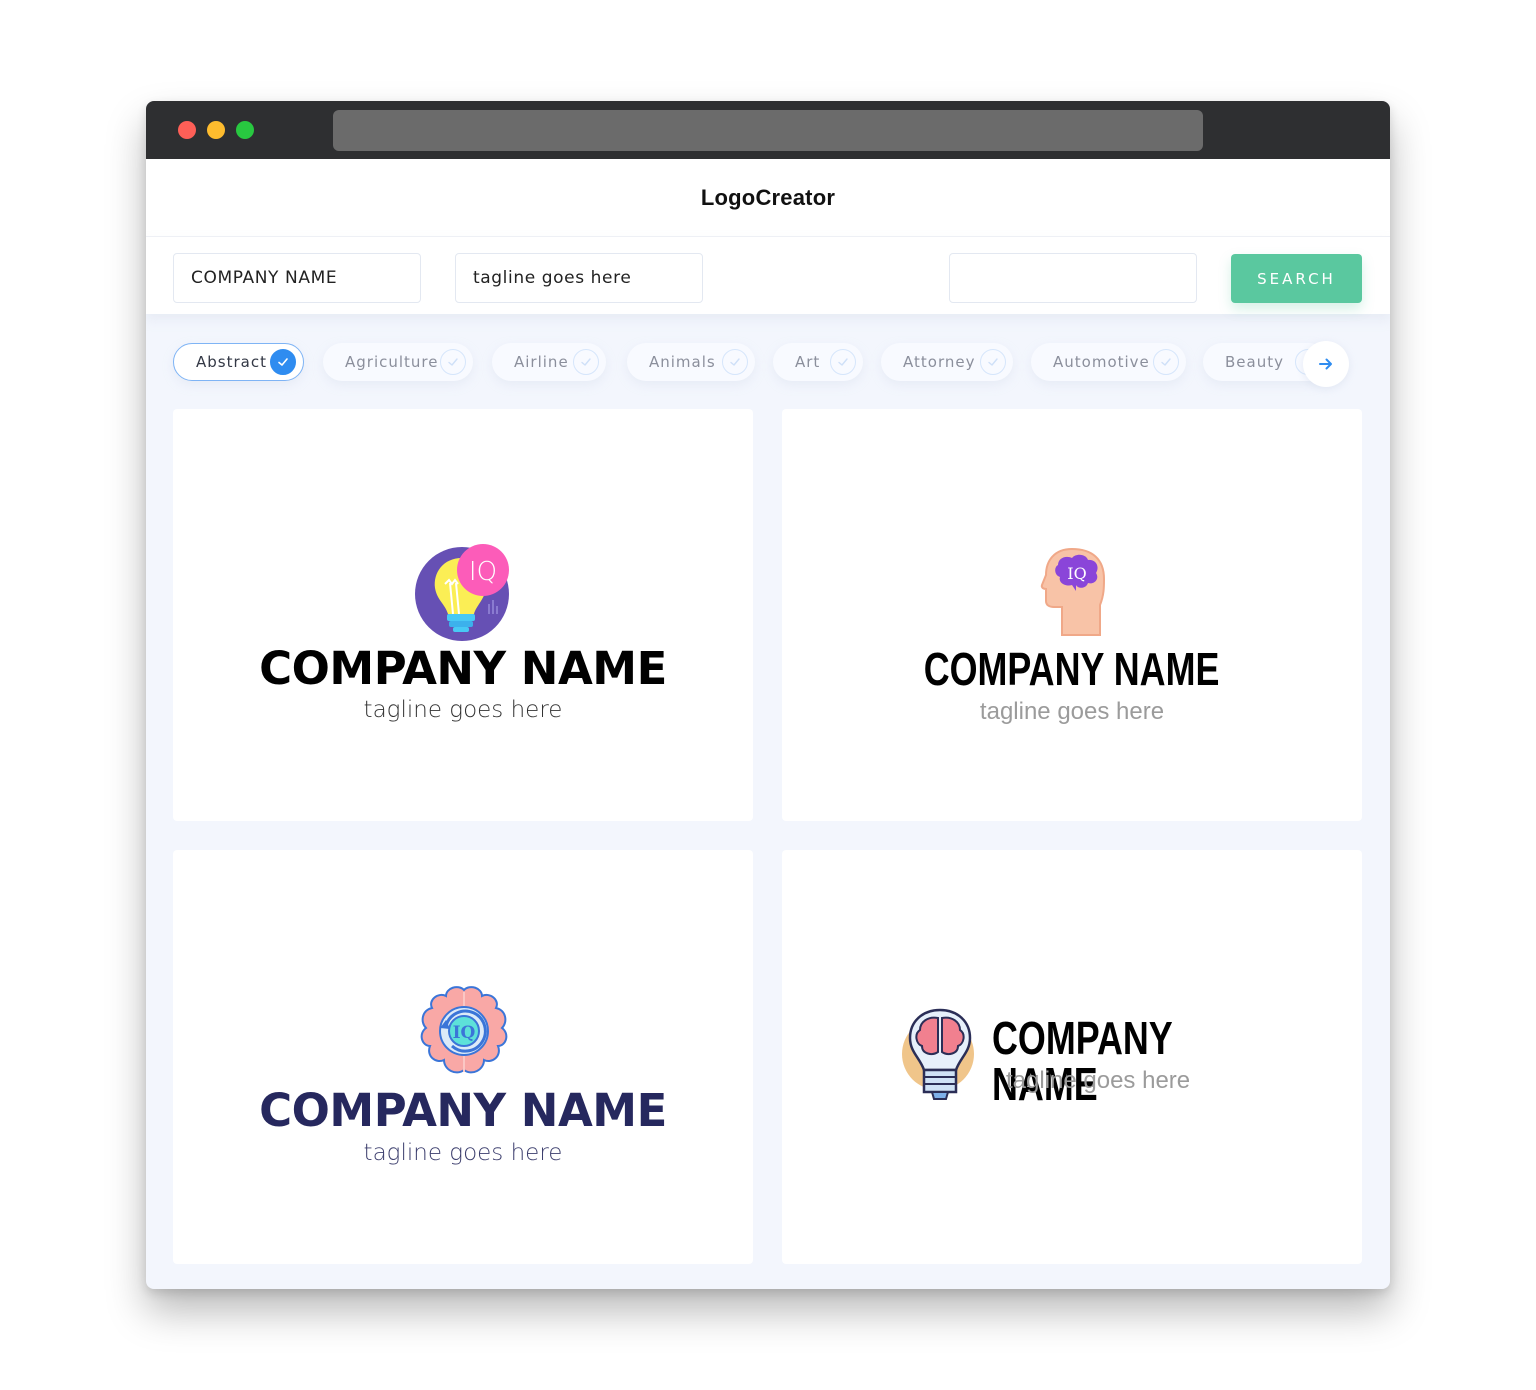 This screenshot has width=1536, height=1390. What do you see at coordinates (245, 130) in the screenshot?
I see `maximize-window-button` at bounding box center [245, 130].